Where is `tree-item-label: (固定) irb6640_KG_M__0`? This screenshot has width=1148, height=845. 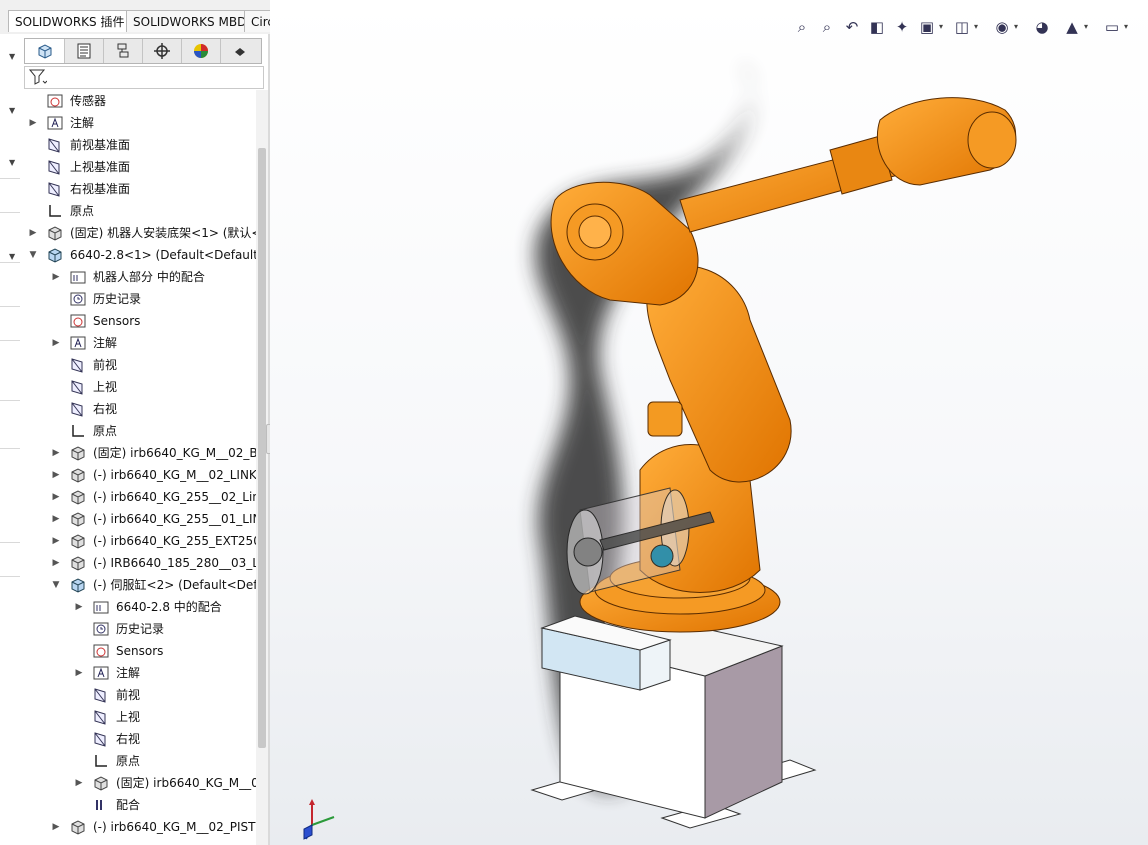 tree-item-label: (固定) irb6640_KG_M__0 is located at coordinates (186, 783).